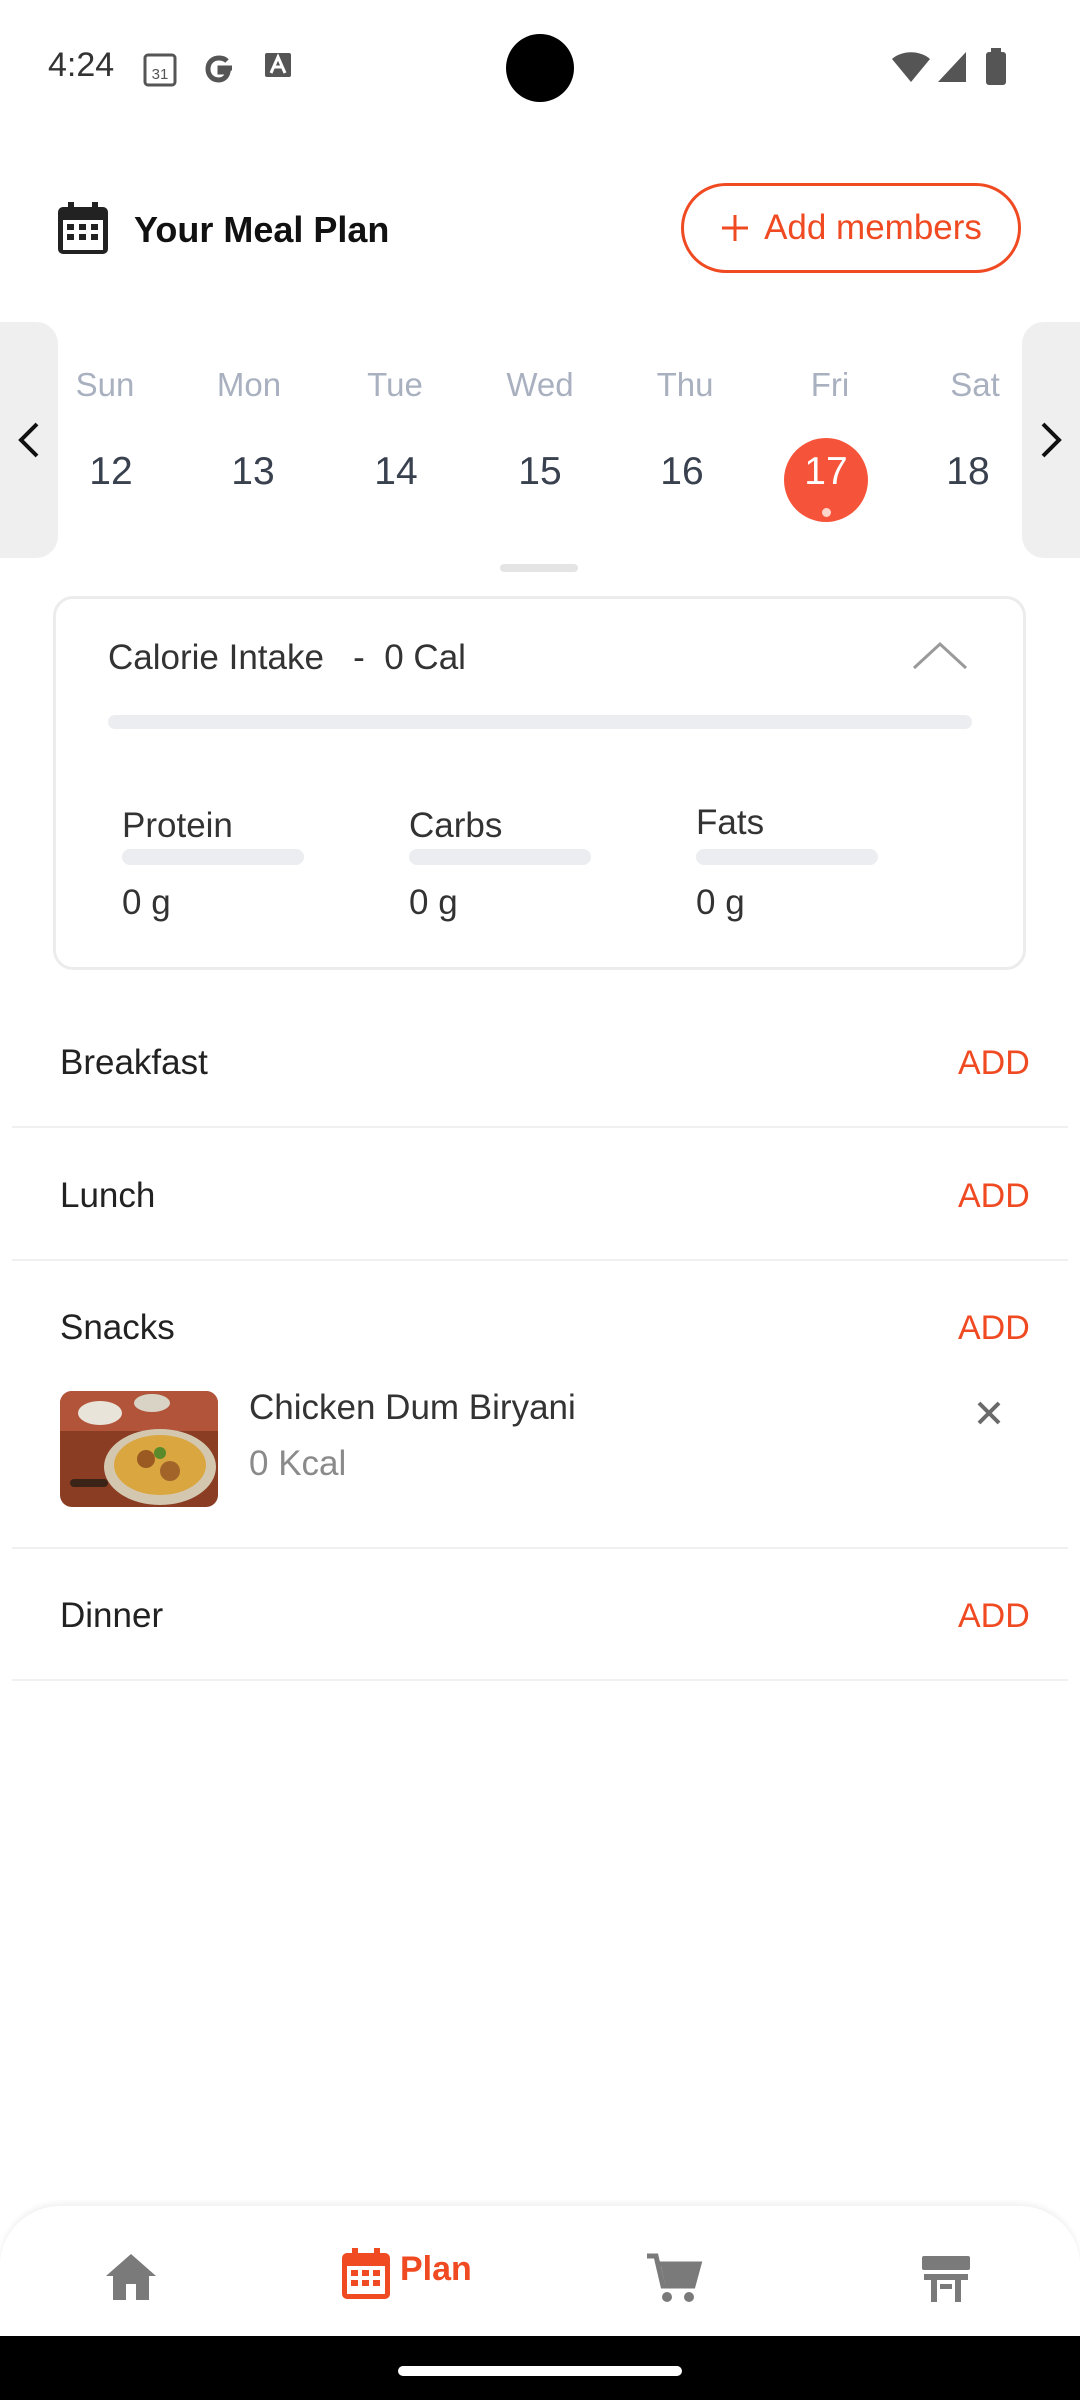 The width and height of the screenshot is (1080, 2400). I want to click on day-15: 15, so click(540, 472).